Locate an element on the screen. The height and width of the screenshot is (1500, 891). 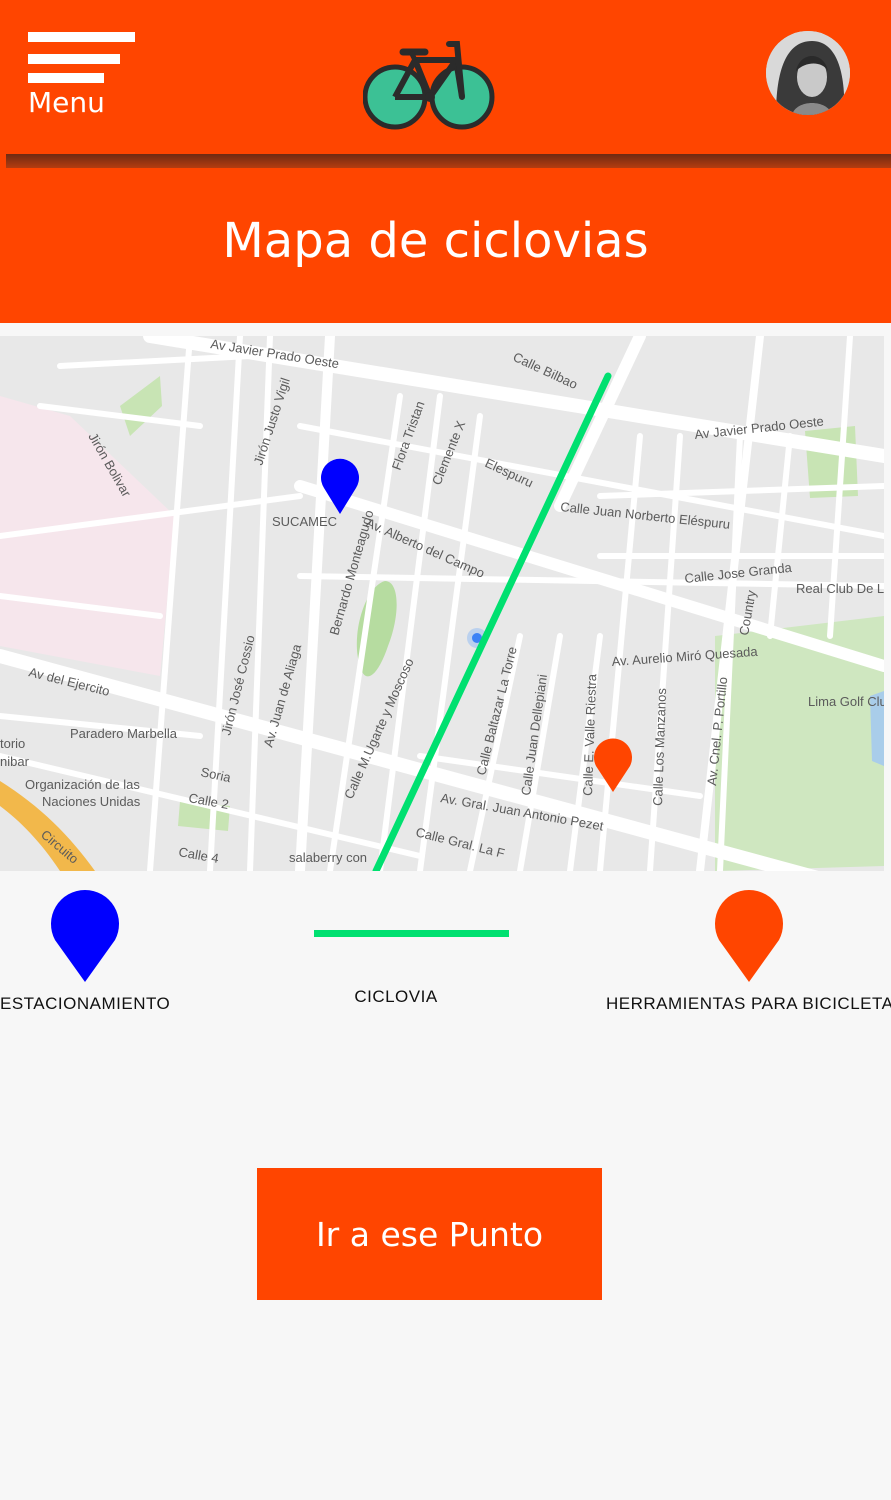
header-shadow is located at coordinates (448, 161).